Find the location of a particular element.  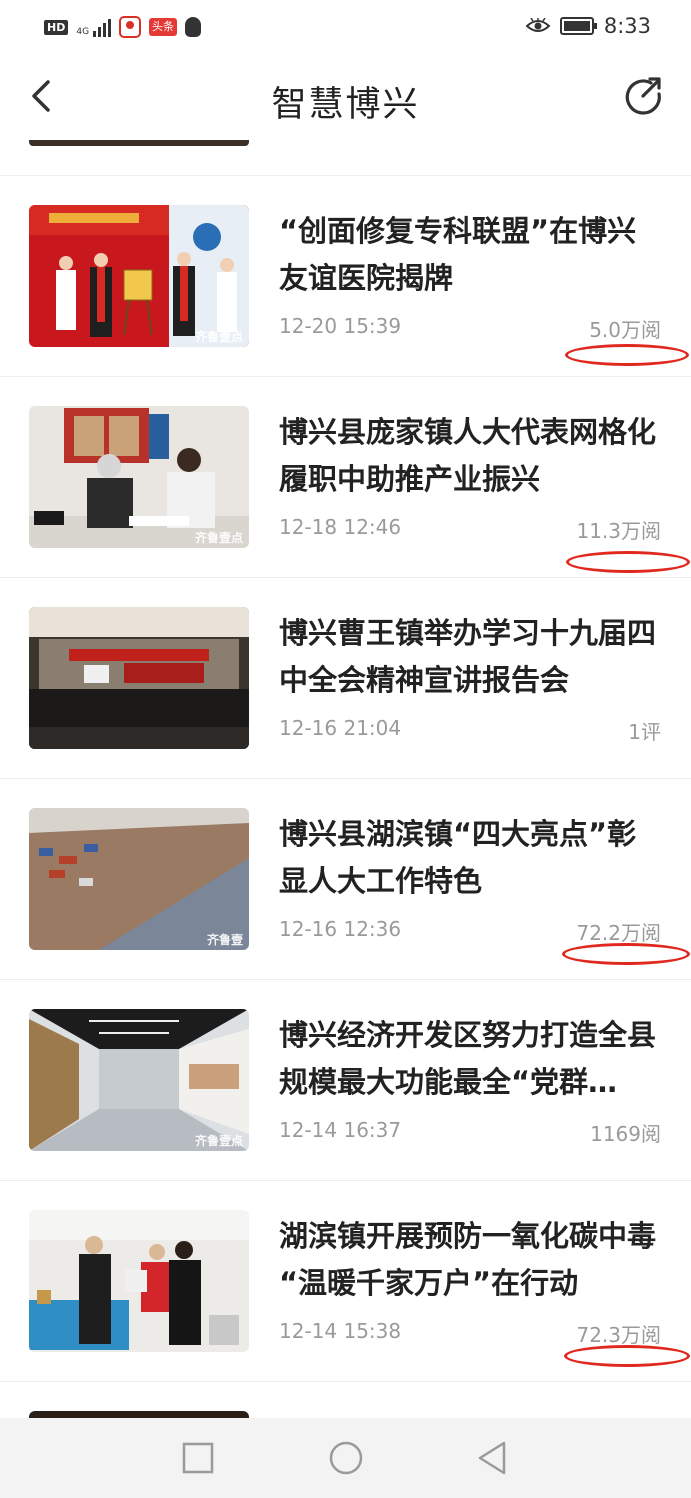

app-location-icon is located at coordinates (130, 27).